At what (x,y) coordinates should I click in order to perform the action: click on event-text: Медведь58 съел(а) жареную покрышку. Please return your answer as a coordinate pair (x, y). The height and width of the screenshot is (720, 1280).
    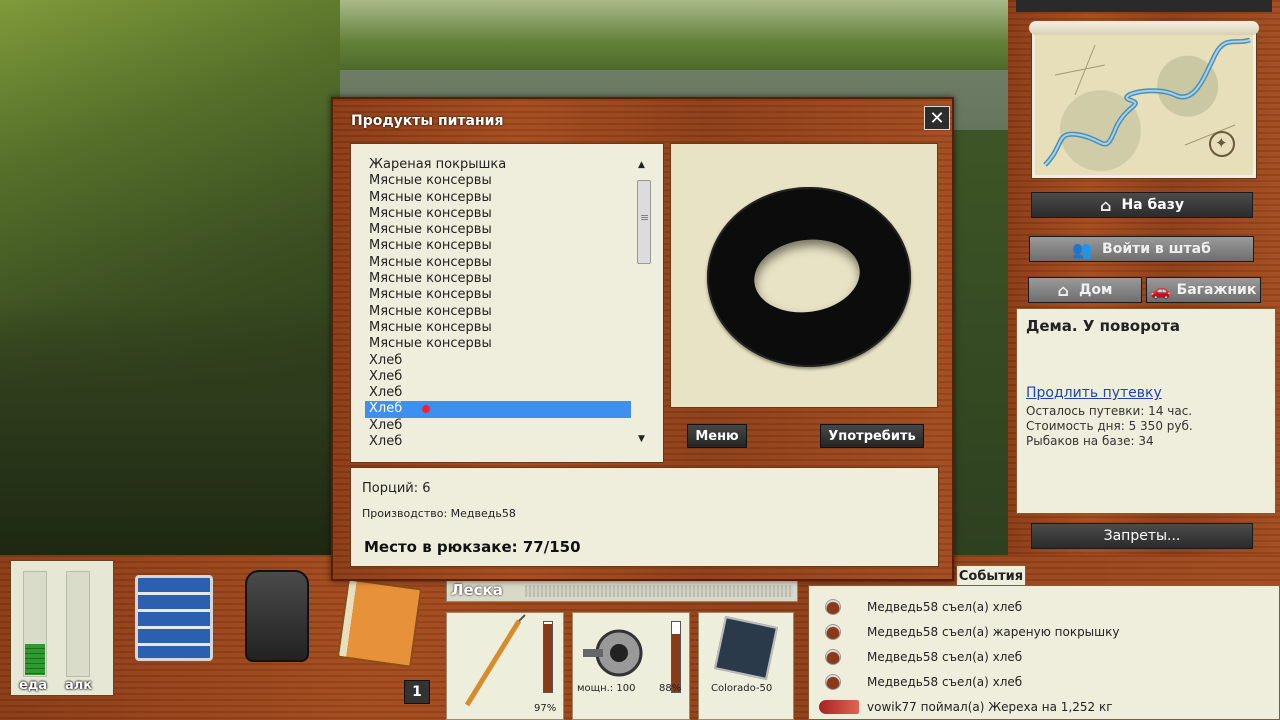
    Looking at the image, I should click on (993, 631).